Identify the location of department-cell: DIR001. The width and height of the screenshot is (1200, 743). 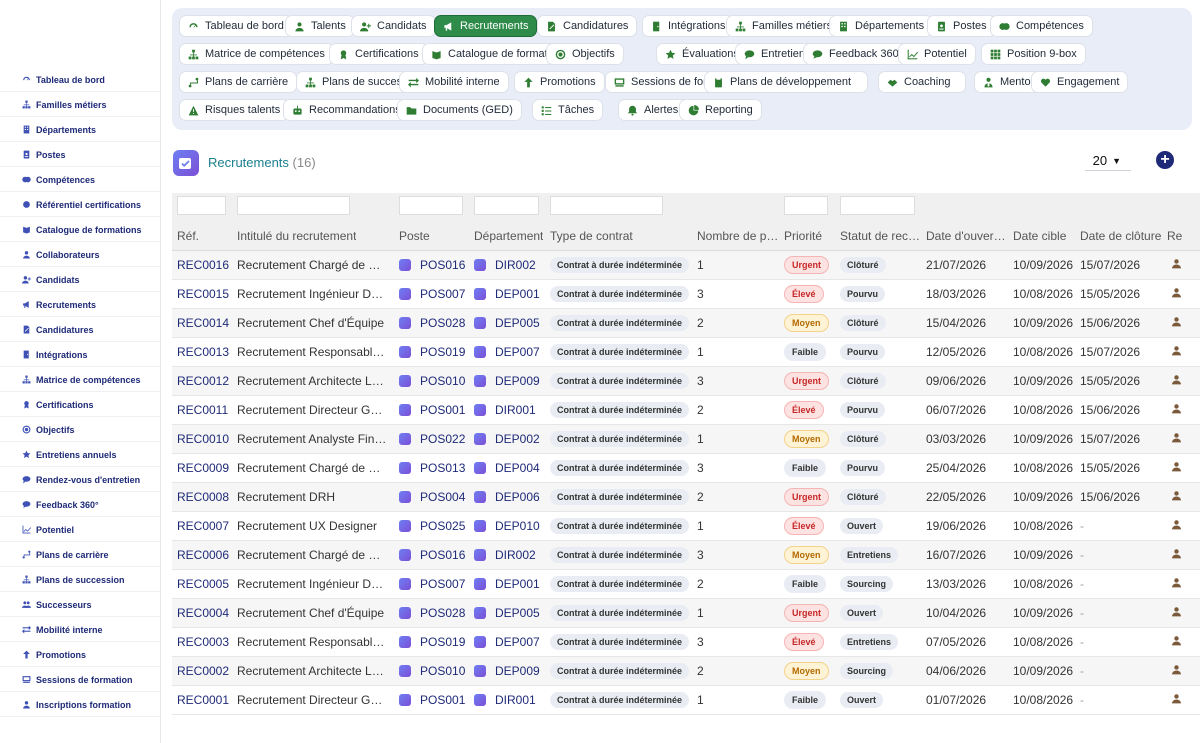
(509, 410).